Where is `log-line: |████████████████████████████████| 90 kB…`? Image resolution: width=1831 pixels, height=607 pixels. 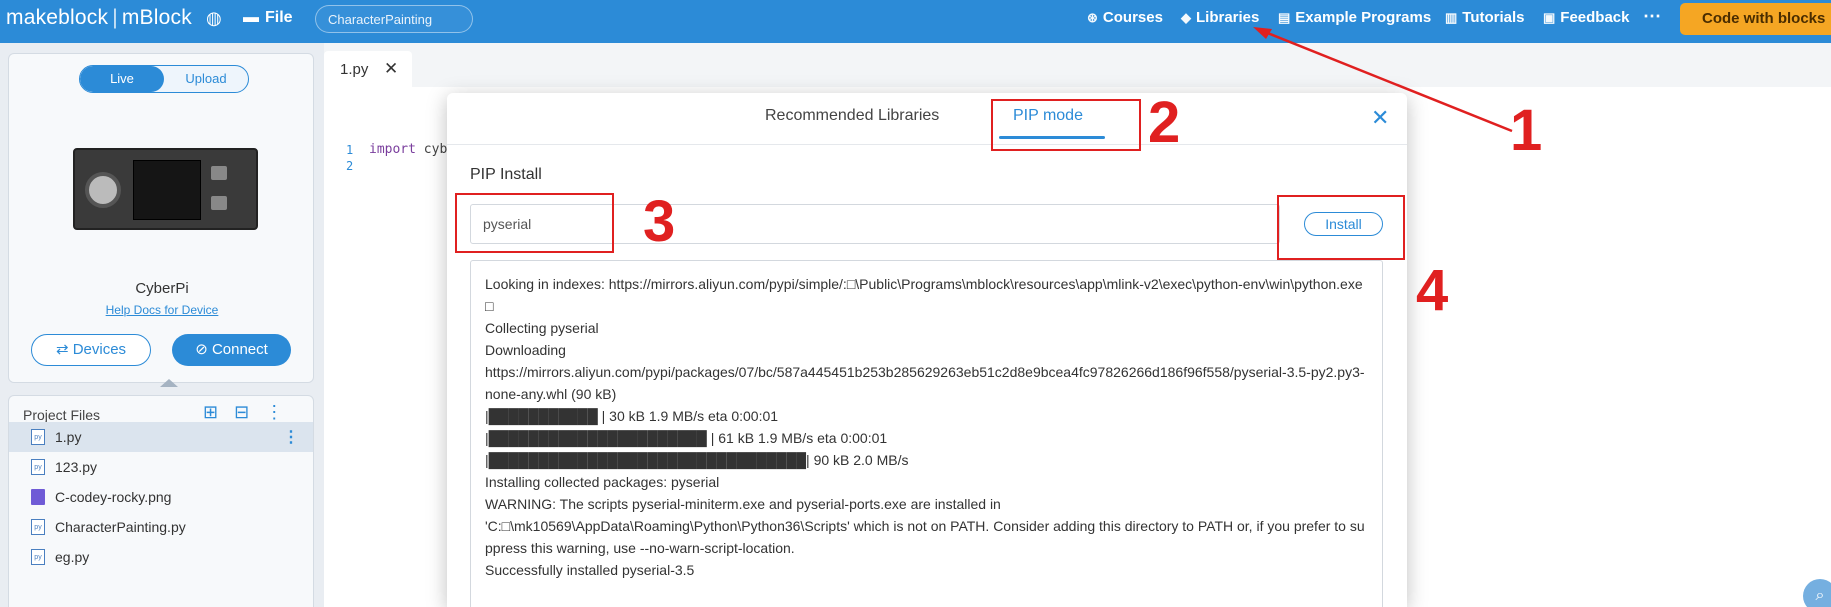 log-line: |████████████████████████████████| 90 kB… is located at coordinates (697, 460).